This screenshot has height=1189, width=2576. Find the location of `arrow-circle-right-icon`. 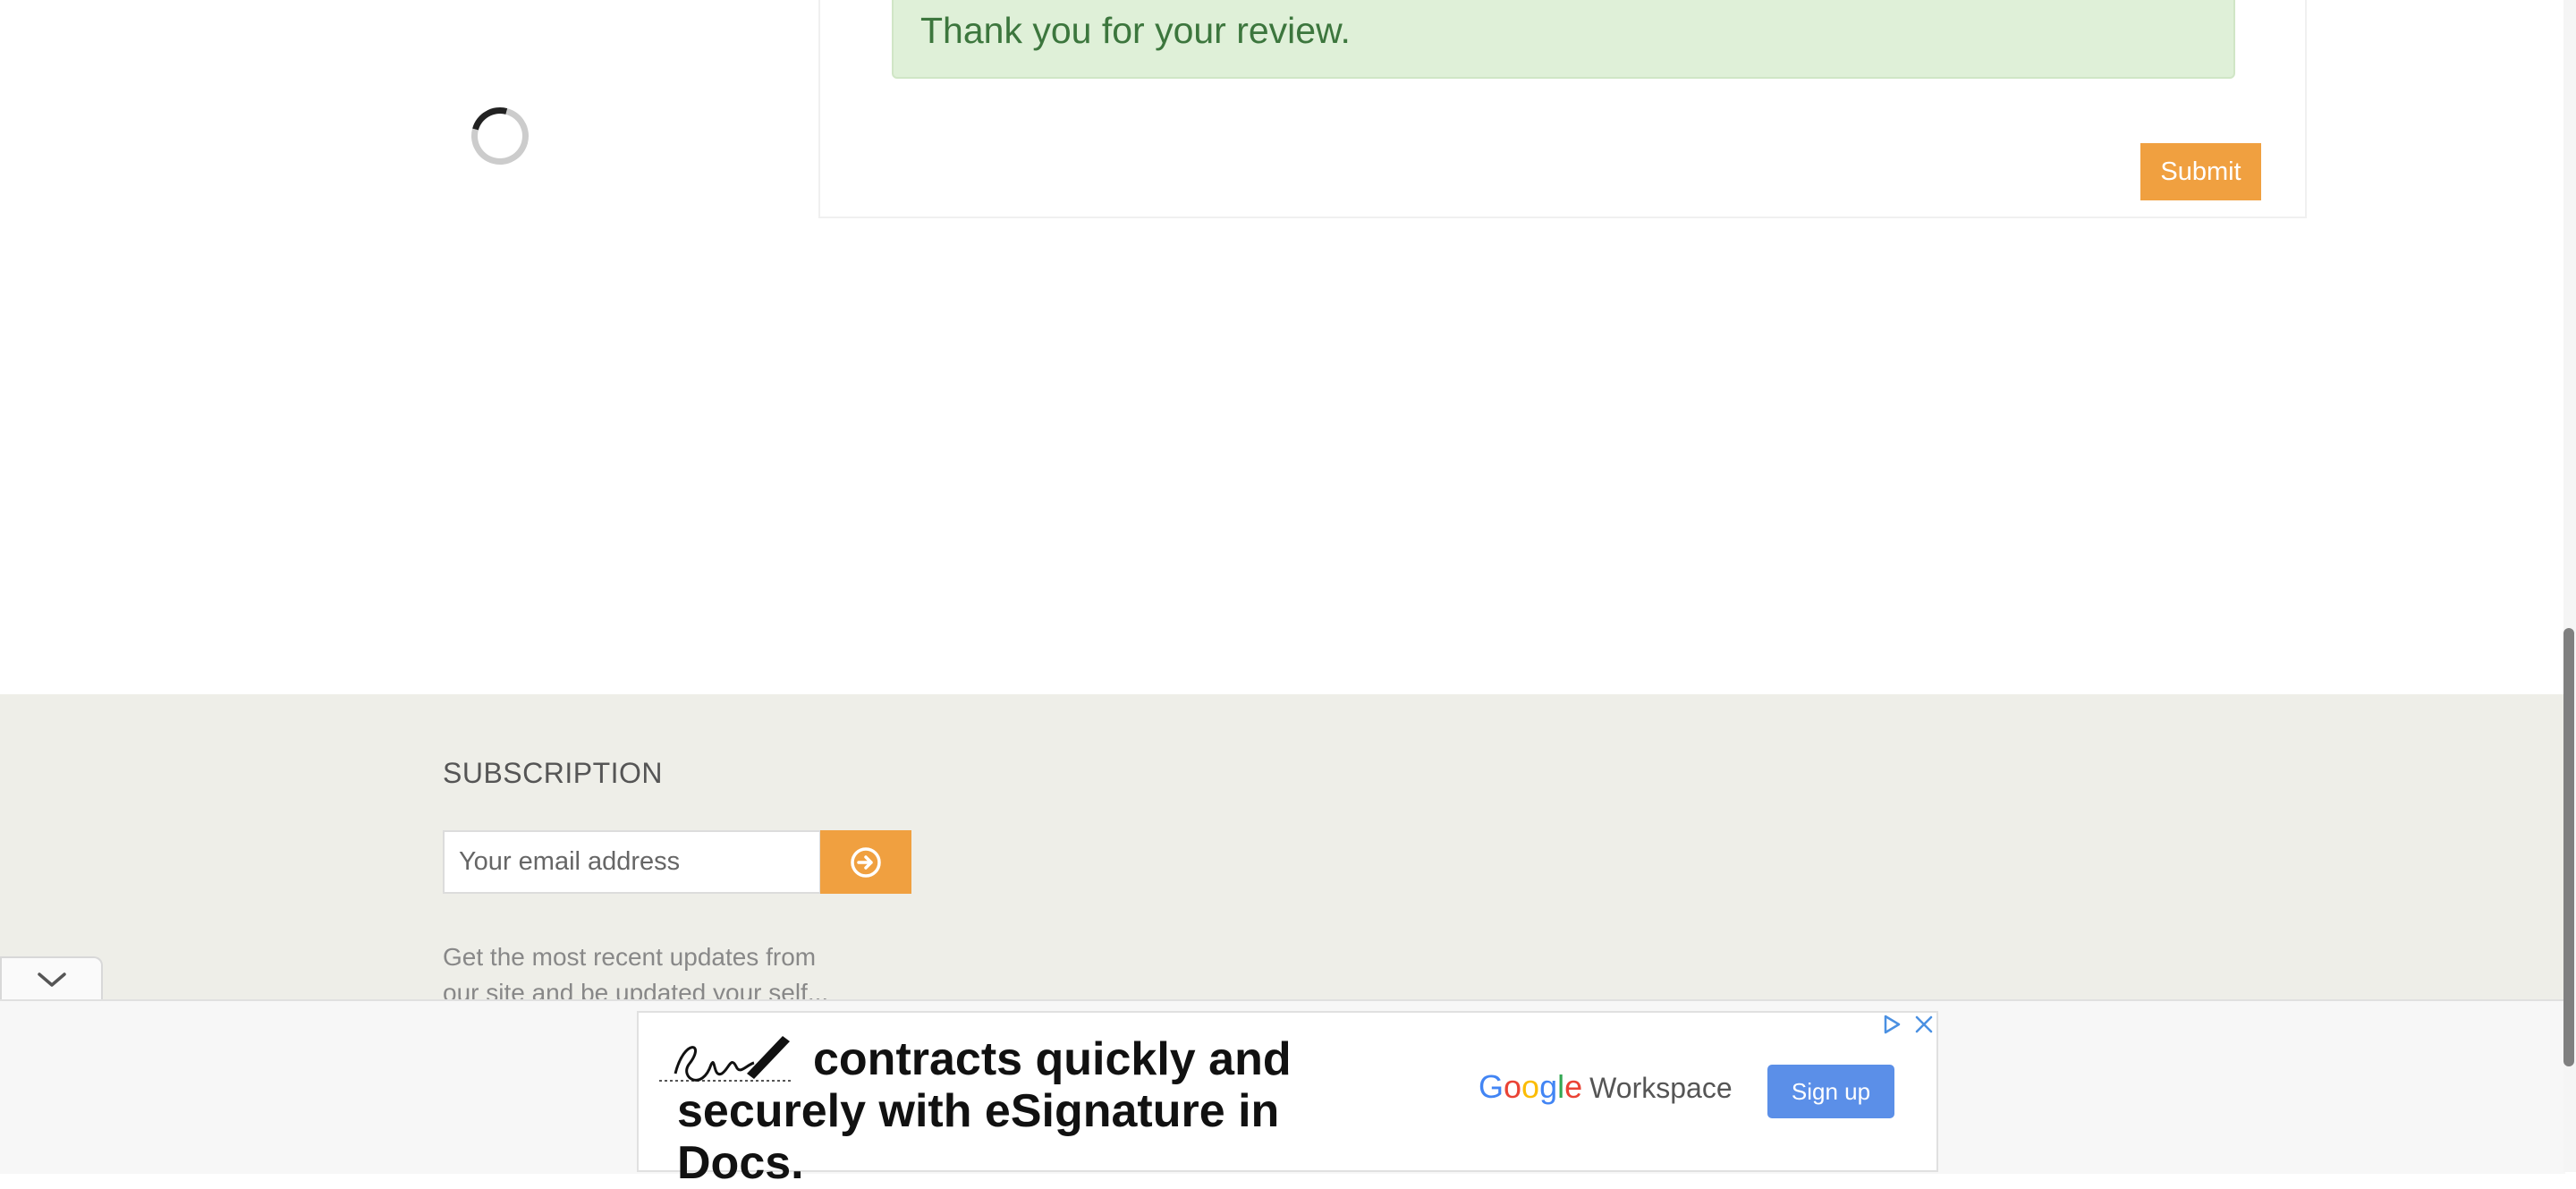

arrow-circle-right-icon is located at coordinates (866, 862).